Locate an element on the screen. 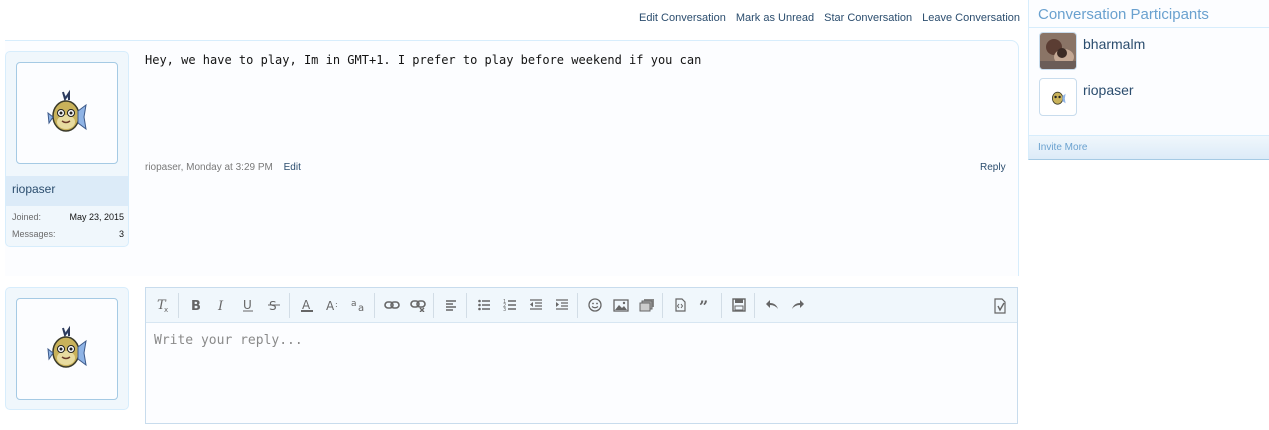  strikethrough-icon: S is located at coordinates (274, 305).